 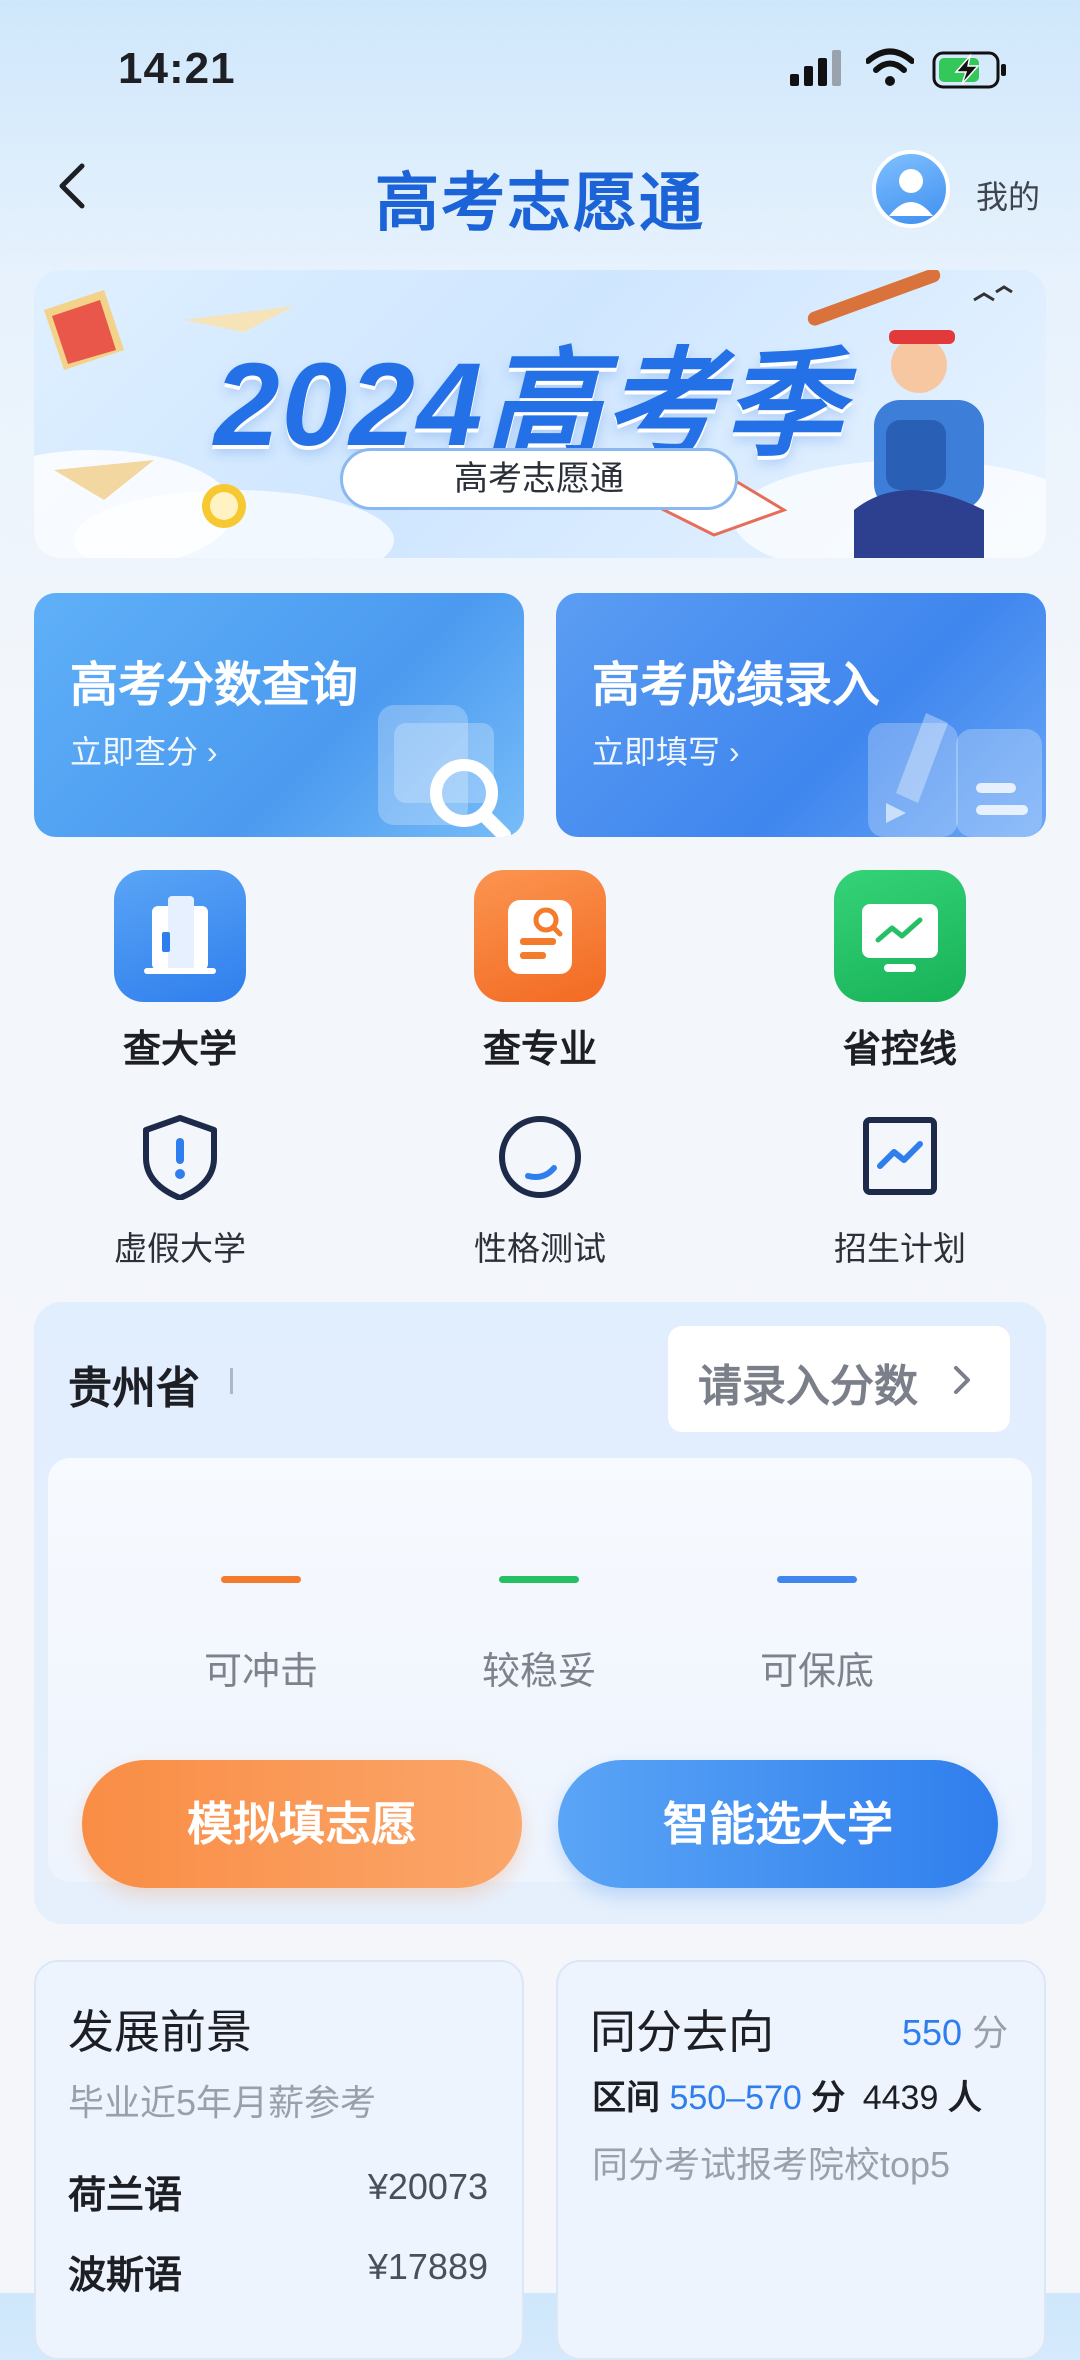 What do you see at coordinates (222, 2102) in the screenshot?
I see `prospects-subtitle: 毕业近5年月薪参考` at bounding box center [222, 2102].